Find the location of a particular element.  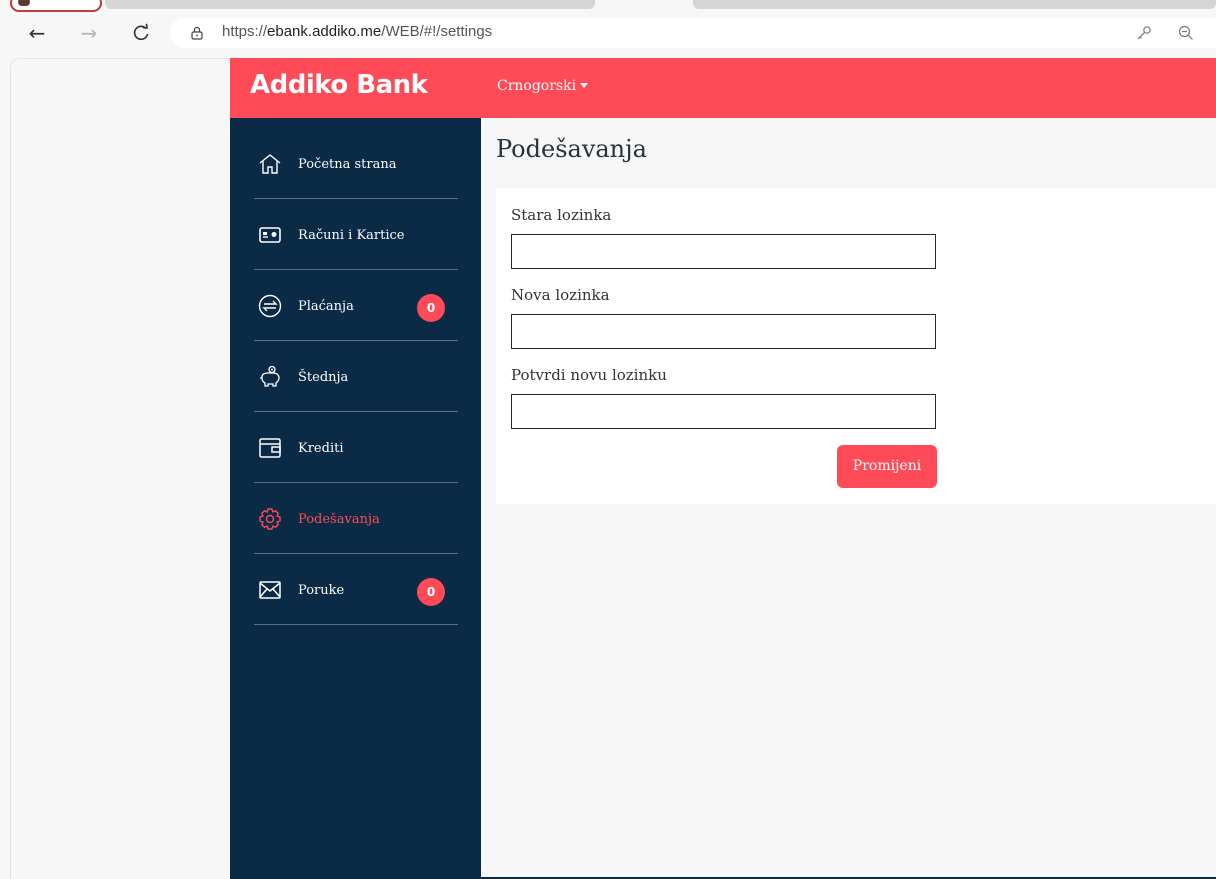

lock-icon is located at coordinates (197, 33).